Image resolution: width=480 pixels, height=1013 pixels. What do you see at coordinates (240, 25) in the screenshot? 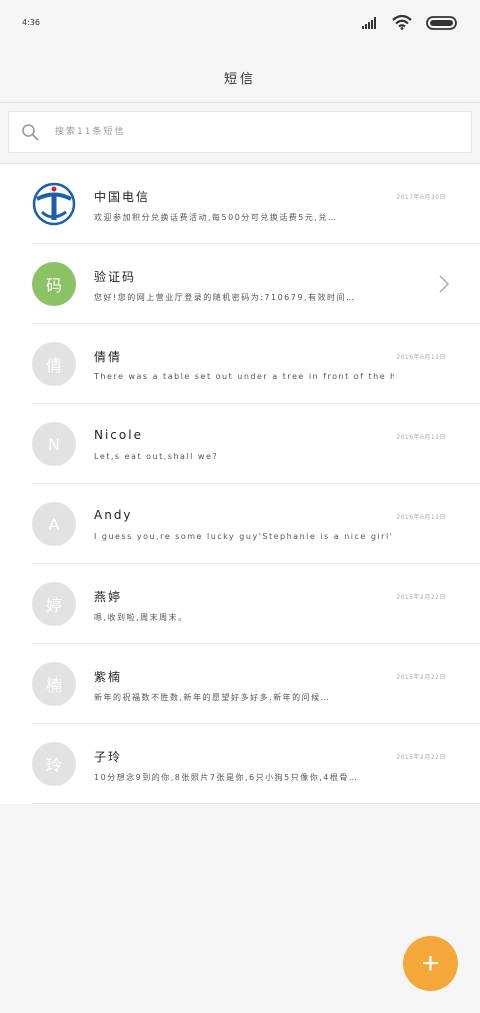
I see `status-bar: 4:36` at bounding box center [240, 25].